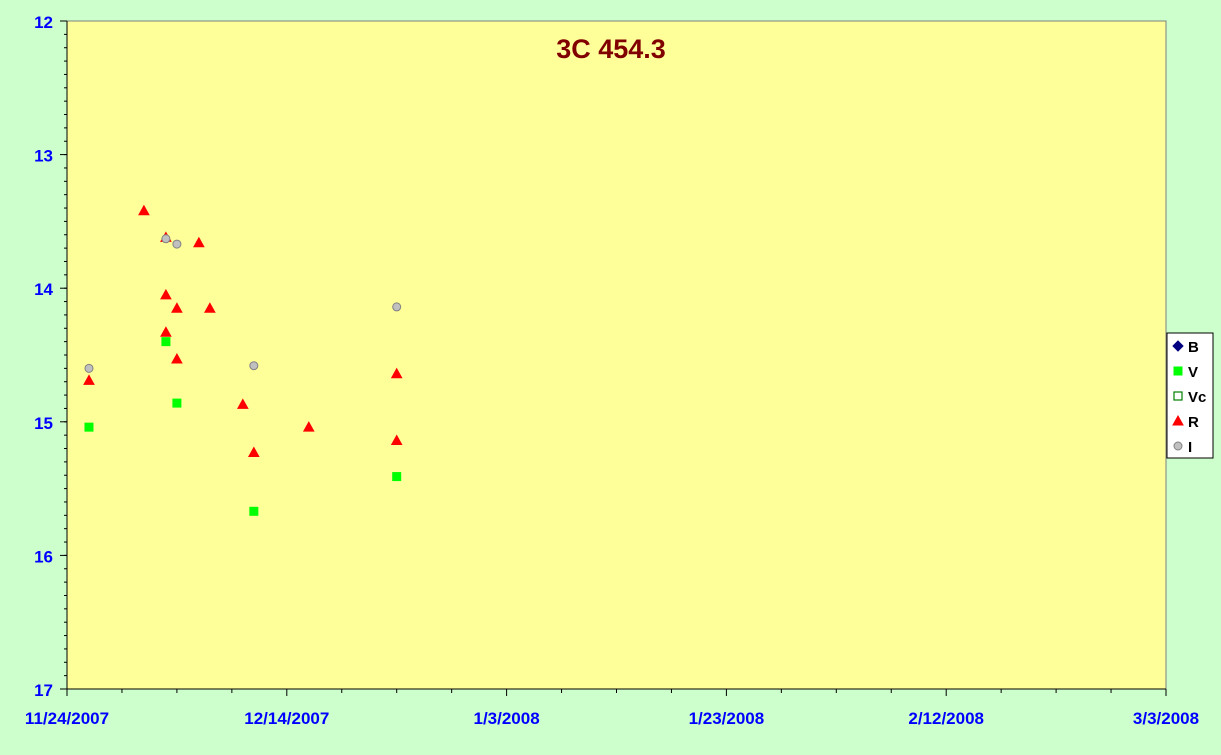 This screenshot has width=1221, height=755. Describe the element at coordinates (1166, 718) in the screenshot. I see `x-tick-label: 3/3/2008` at that location.